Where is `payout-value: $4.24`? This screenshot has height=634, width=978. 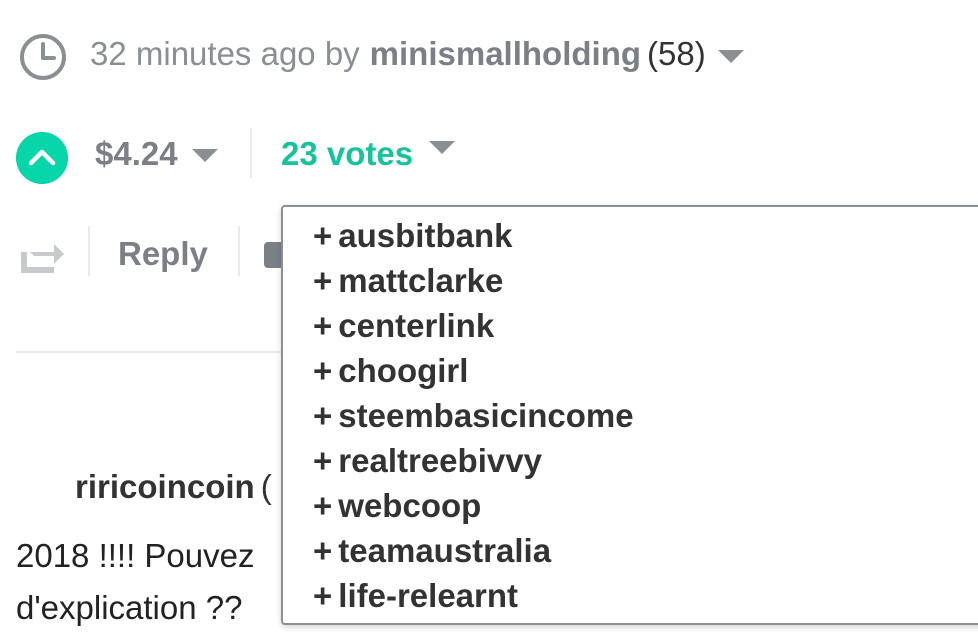
payout-value: $4.24 is located at coordinates (136, 153).